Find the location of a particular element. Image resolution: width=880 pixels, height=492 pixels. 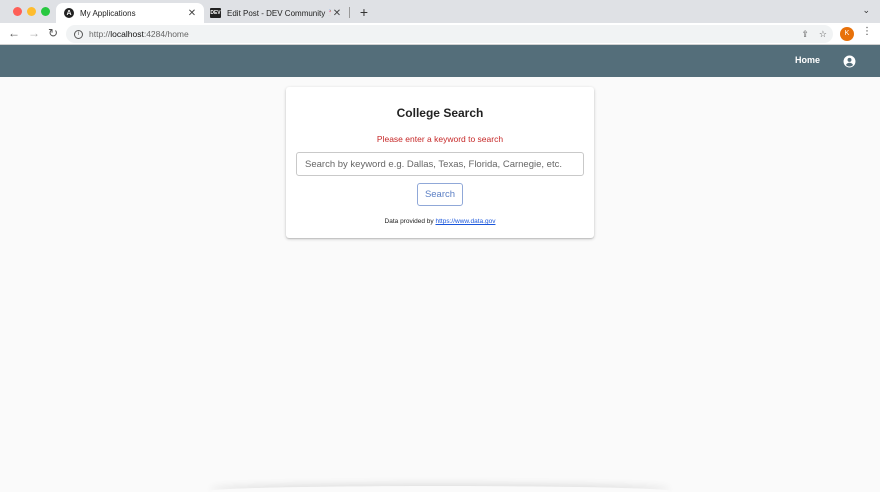

info-icon: i is located at coordinates (78, 34).